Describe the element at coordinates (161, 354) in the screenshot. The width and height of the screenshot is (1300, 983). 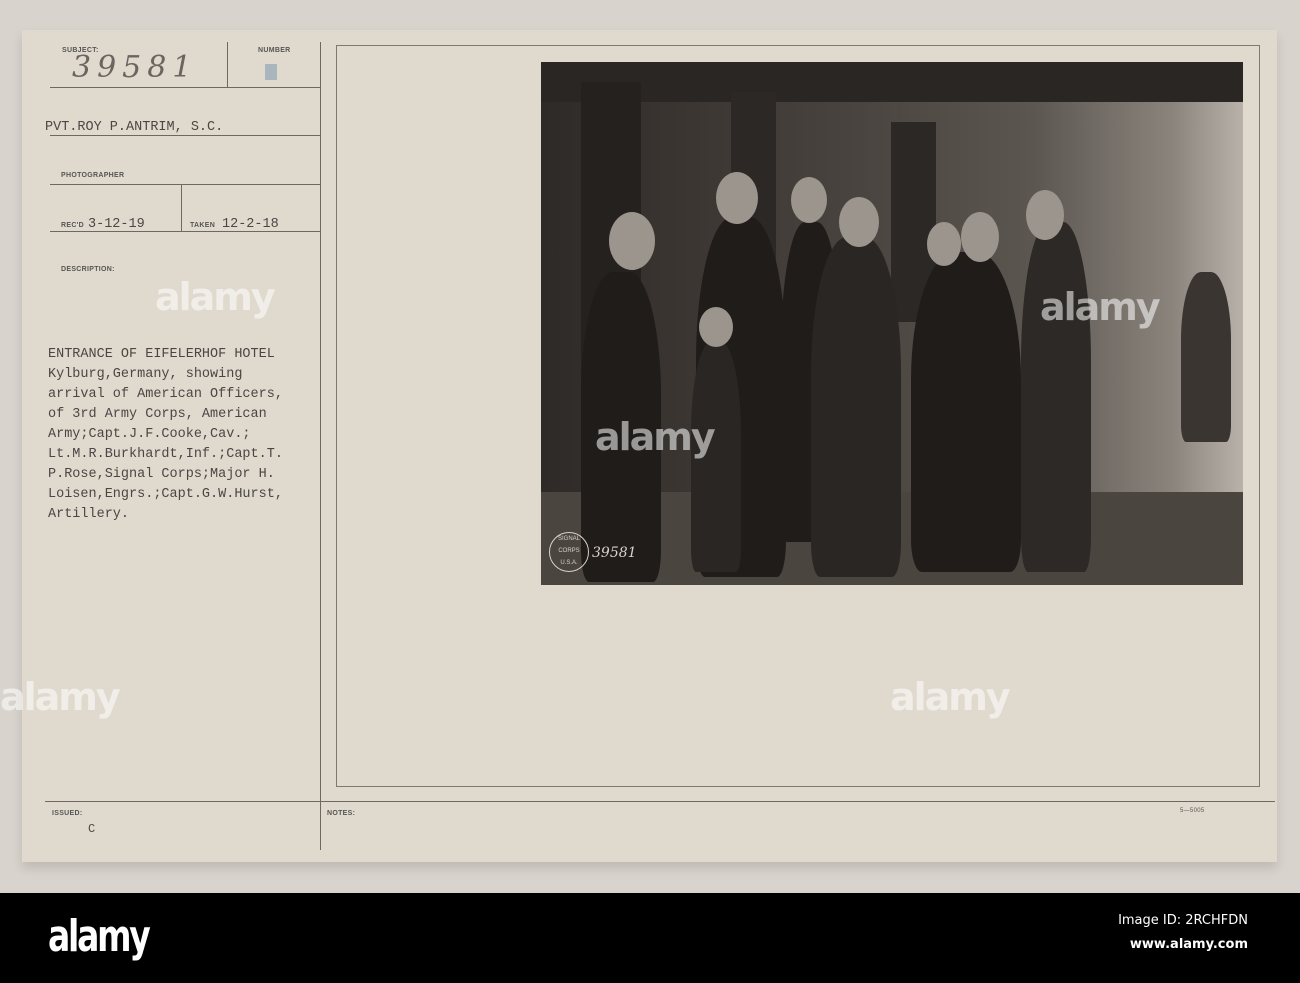
I see `description-line: ENTRANCE OF EIFELERHOF HOTEL` at that location.